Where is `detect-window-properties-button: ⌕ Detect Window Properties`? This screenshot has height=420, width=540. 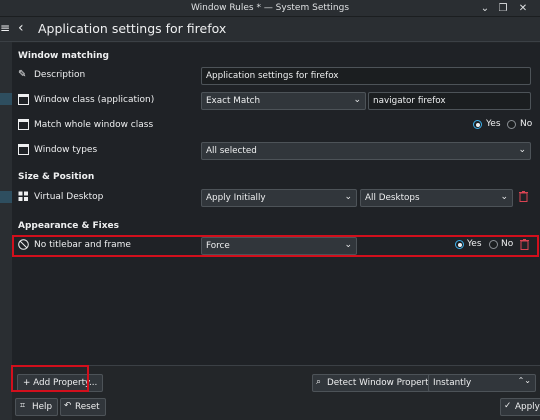 detect-window-properties-button: ⌕ Detect Window Properties is located at coordinates (380, 383).